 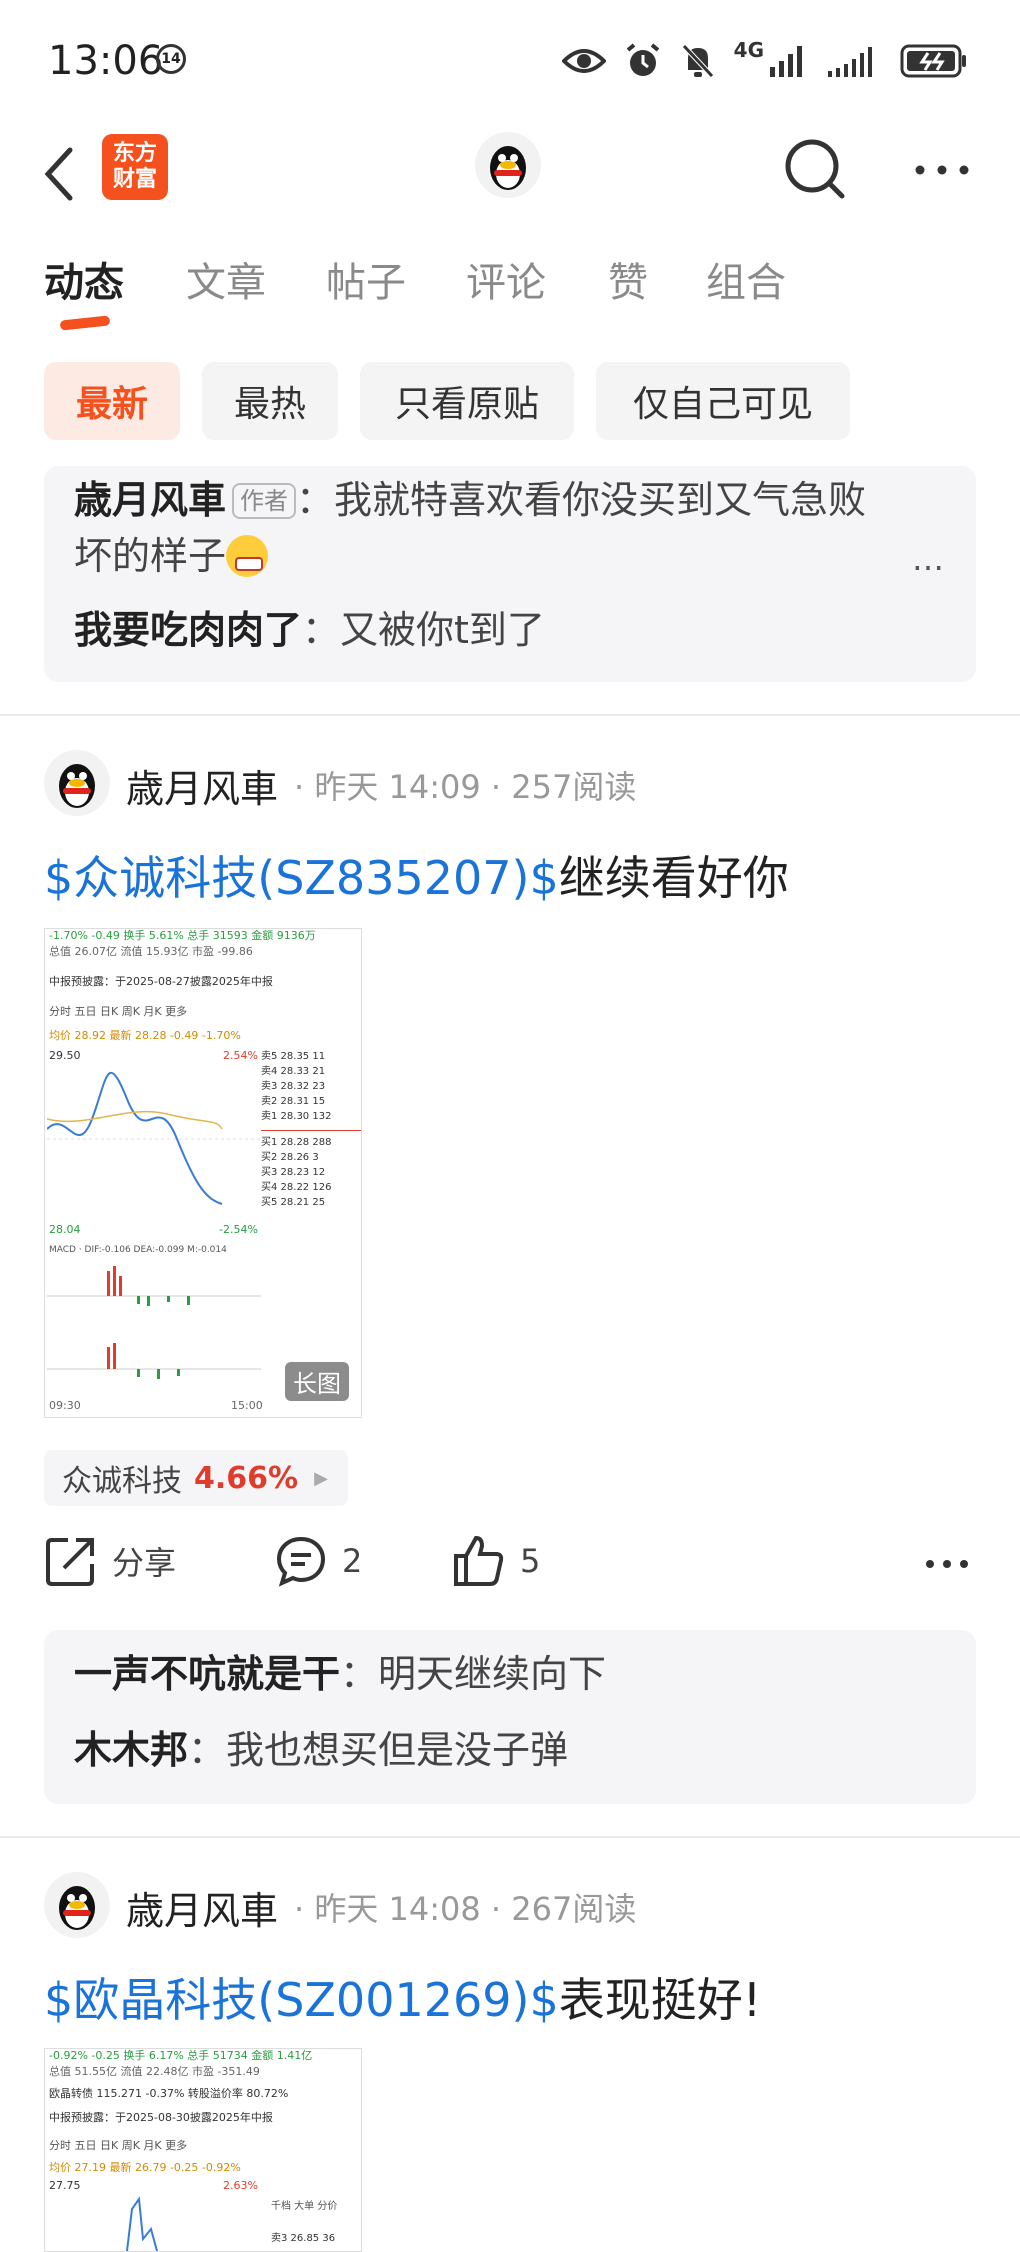 I want to click on eastmoney-logo: 东方 财富, so click(x=135, y=167).